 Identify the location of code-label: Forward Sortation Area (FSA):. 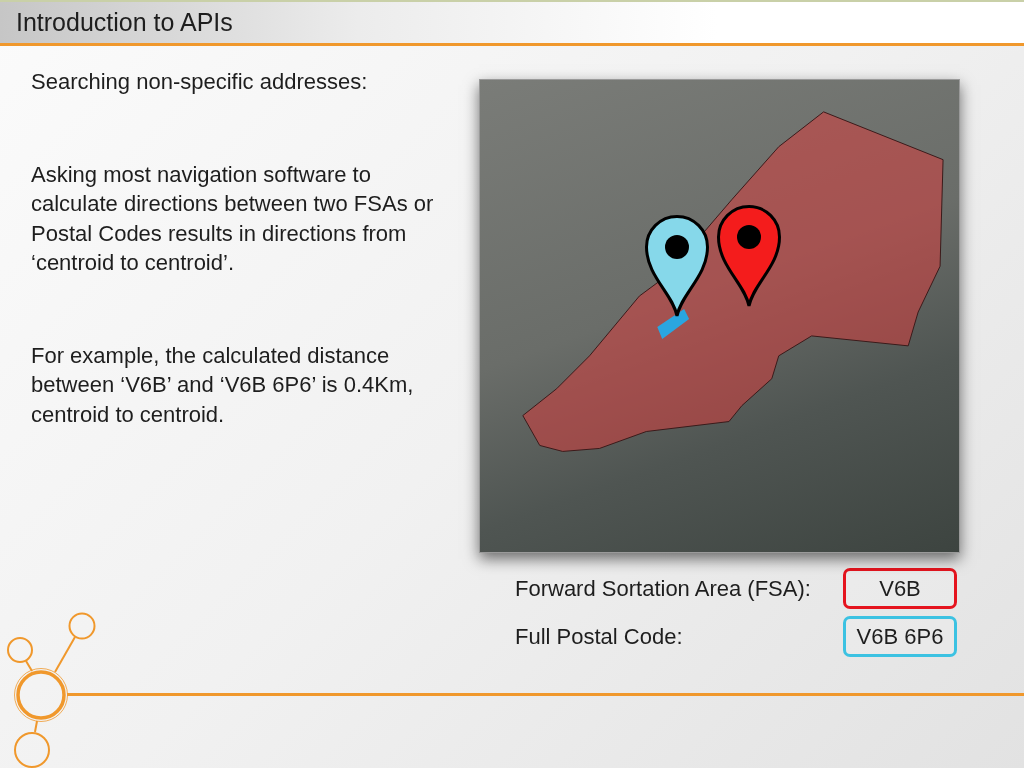
(663, 588).